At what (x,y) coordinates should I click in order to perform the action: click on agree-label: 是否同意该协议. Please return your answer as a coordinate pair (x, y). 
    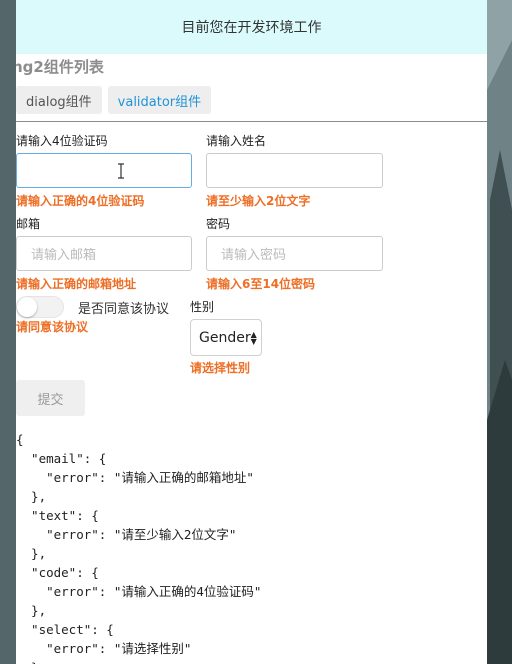
    Looking at the image, I should click on (124, 309).